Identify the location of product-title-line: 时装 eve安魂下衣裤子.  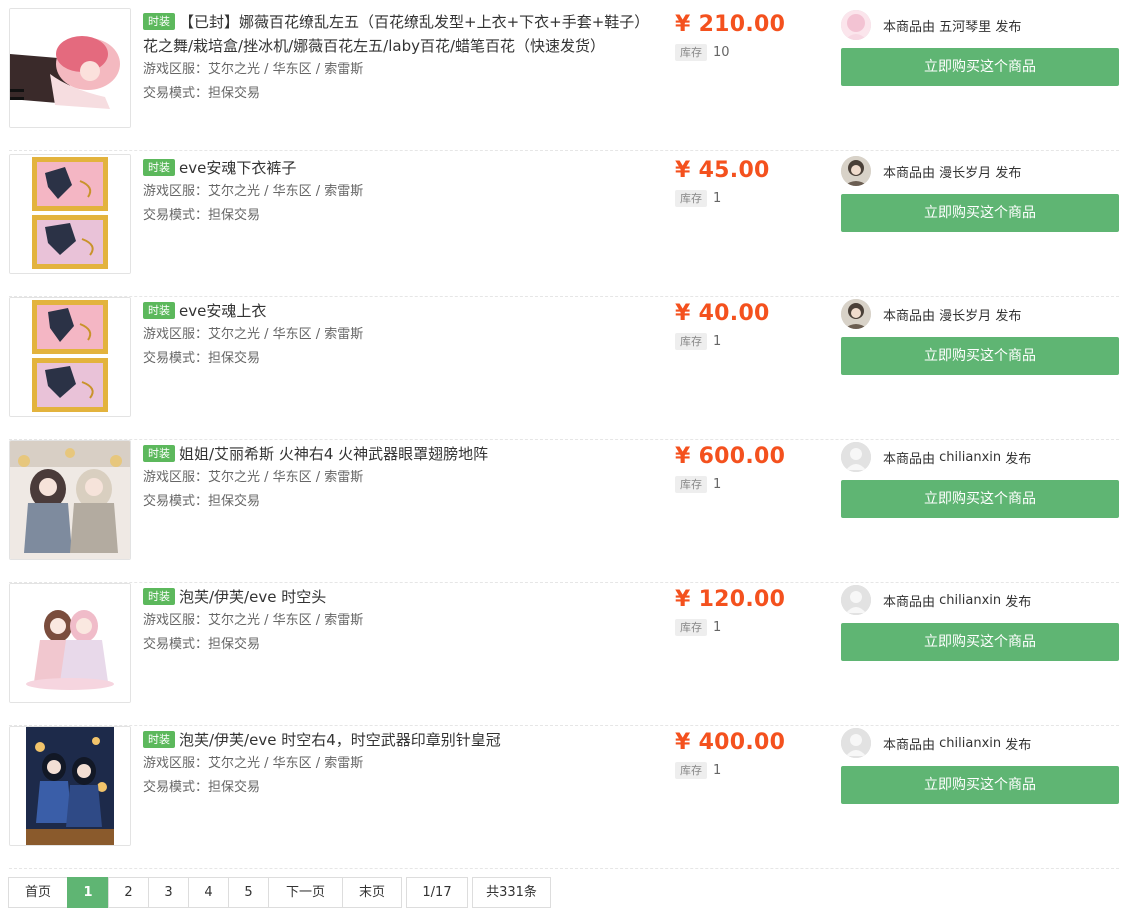
(393, 168).